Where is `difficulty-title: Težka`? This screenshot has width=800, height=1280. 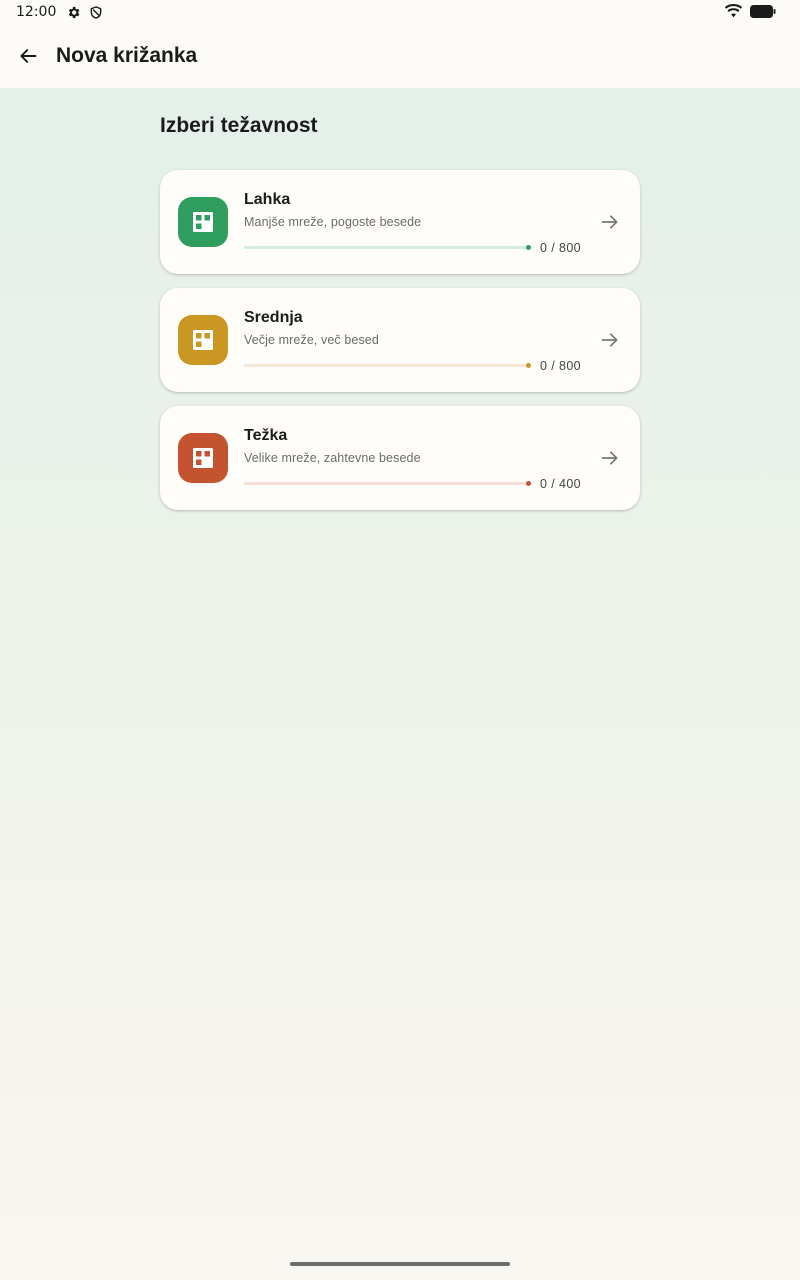 difficulty-title: Težka is located at coordinates (266, 435).